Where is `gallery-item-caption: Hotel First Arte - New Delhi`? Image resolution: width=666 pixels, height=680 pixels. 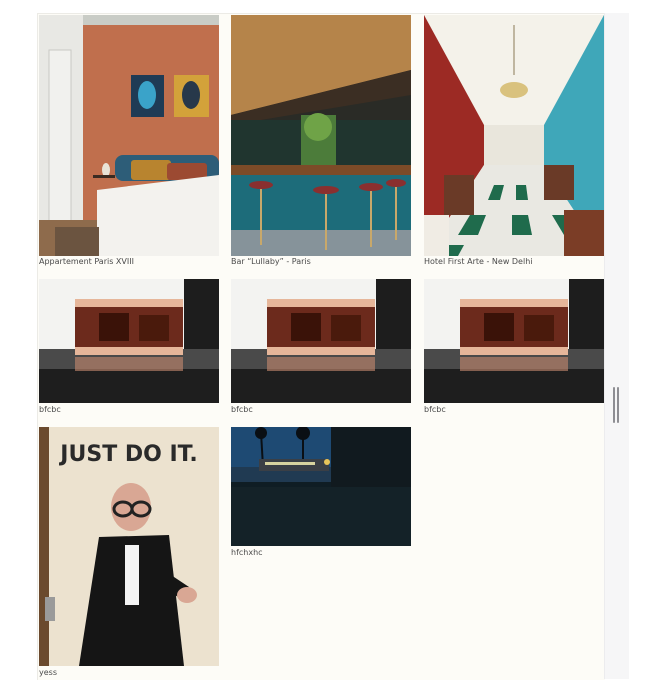
gallery-item-caption: Hotel First Arte - New Delhi is located at coordinates (478, 261).